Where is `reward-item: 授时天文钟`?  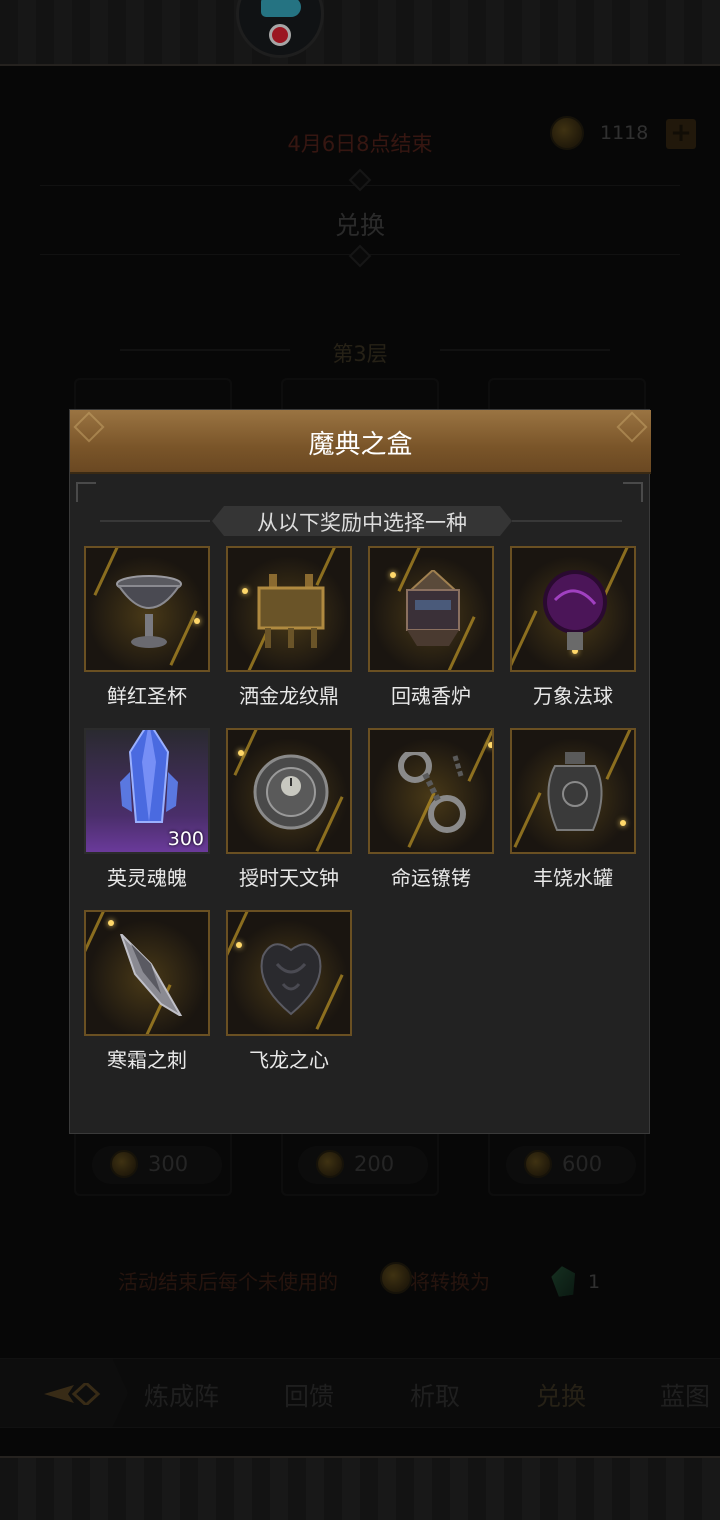
reward-item: 授时天文钟 is located at coordinates (289, 809).